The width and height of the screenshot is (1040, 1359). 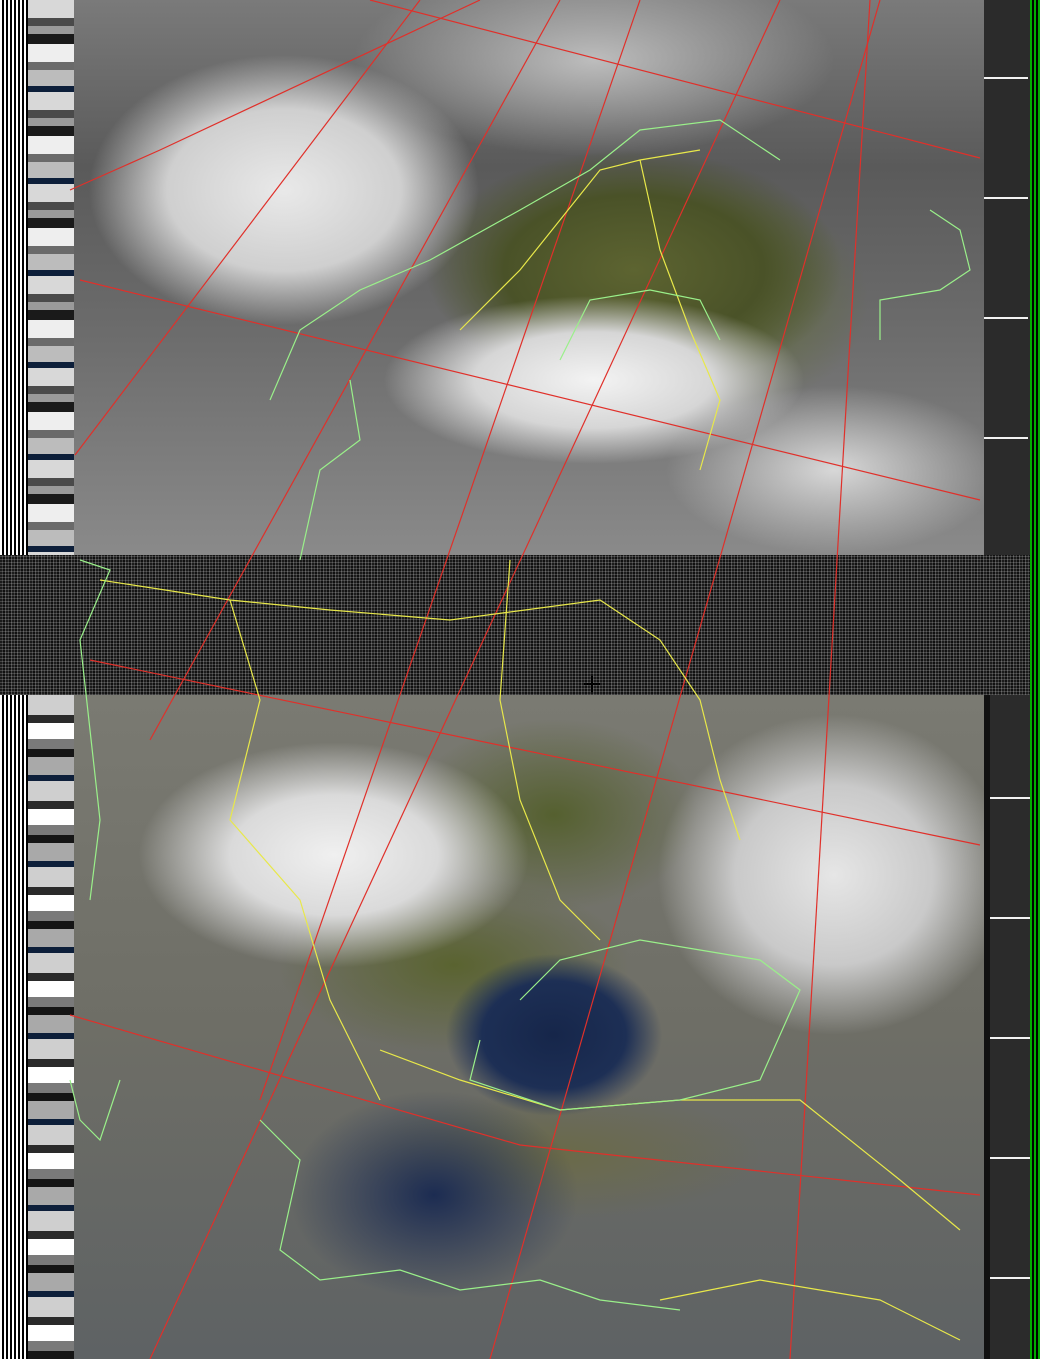 What do you see at coordinates (1010, 1027) in the screenshot?
I see `right-telemetry-strip-bottom` at bounding box center [1010, 1027].